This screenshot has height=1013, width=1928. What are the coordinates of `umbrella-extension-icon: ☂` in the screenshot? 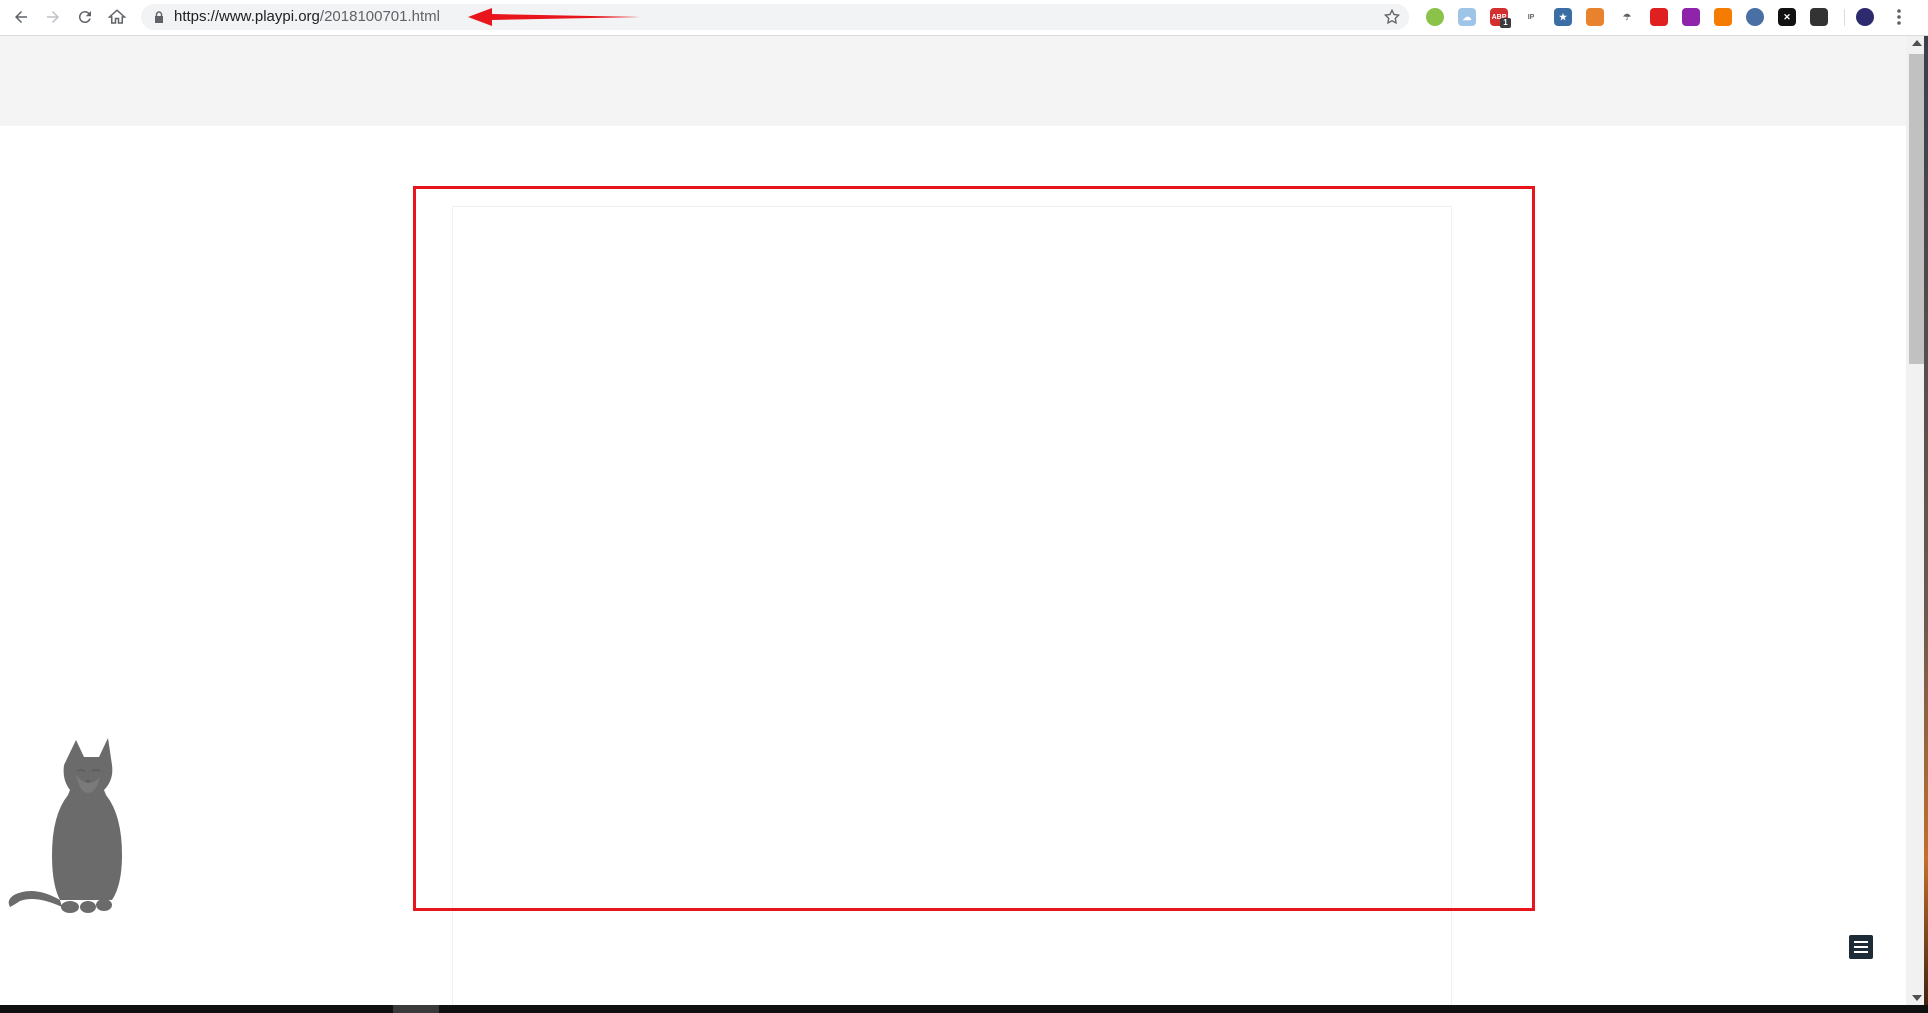 It's located at (1627, 17).